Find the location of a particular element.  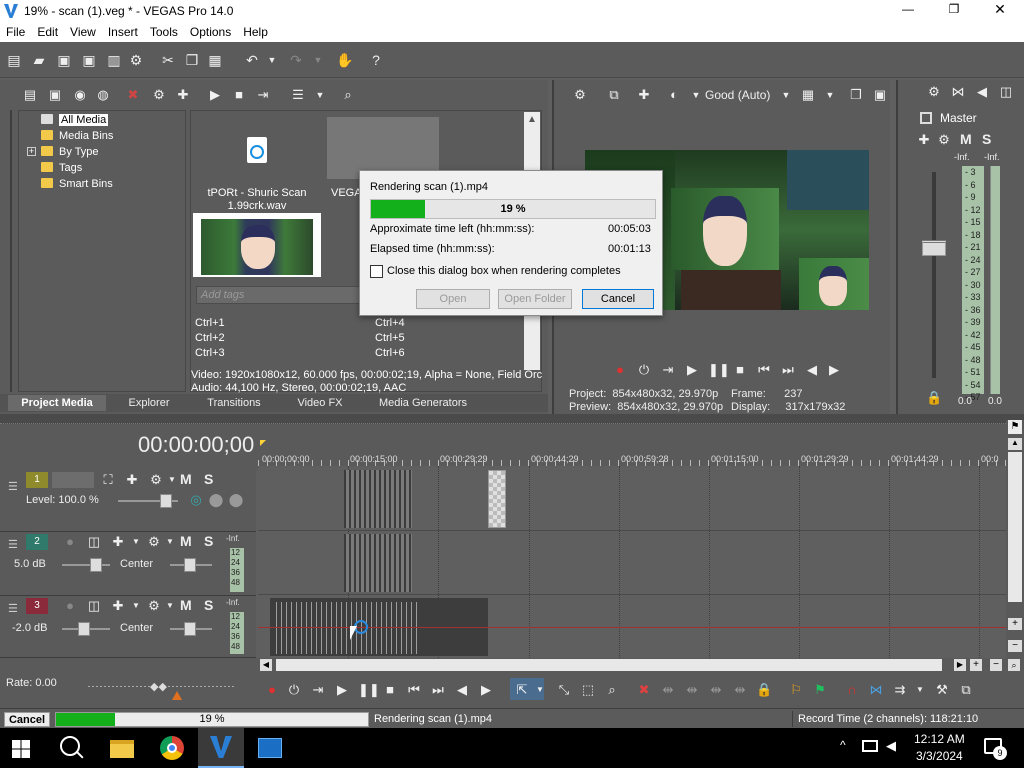

expand-icon: + is located at coordinates (31, 151).